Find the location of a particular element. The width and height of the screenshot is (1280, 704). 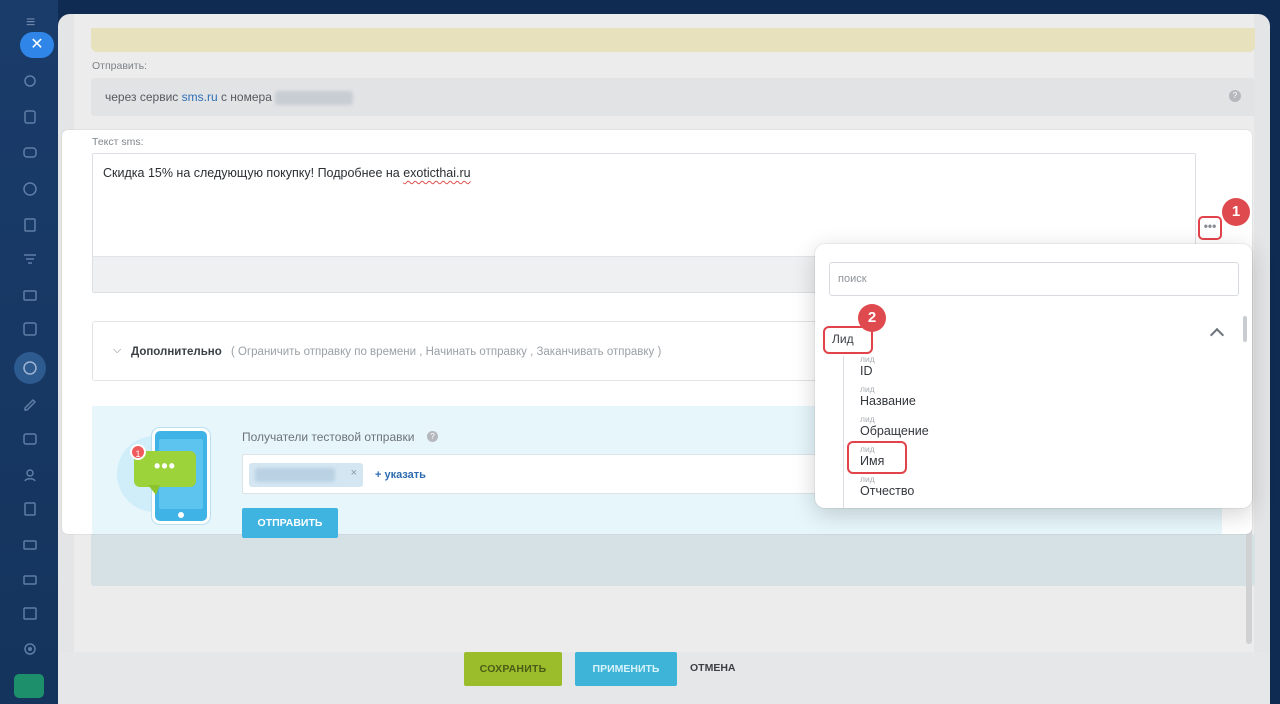

crm-icon is located at coordinates (30, 368).